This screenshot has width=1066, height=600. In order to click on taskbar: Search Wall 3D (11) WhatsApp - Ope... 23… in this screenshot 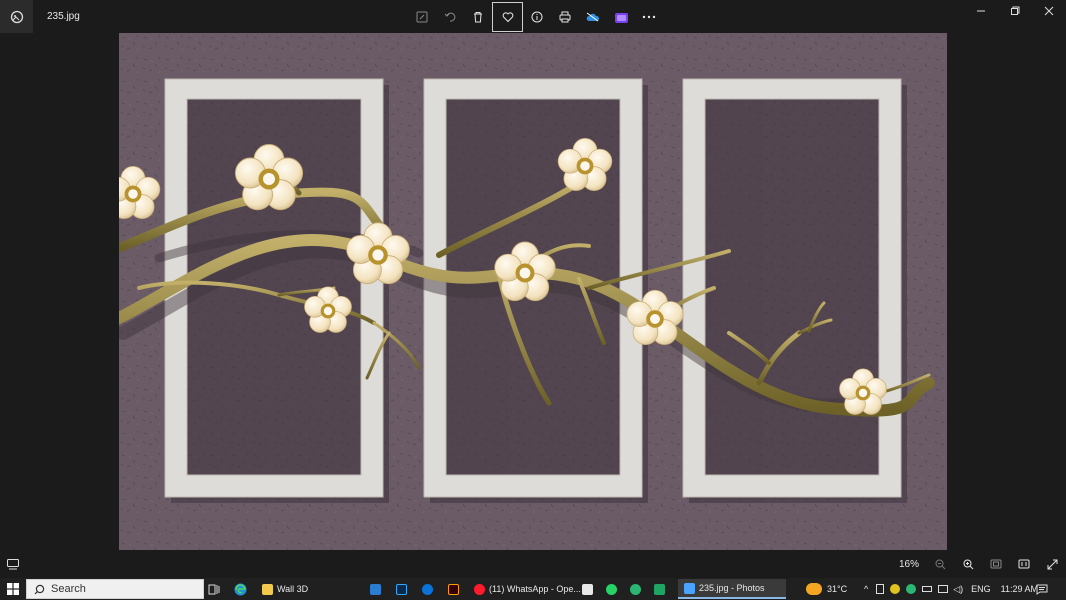, I will do `click(533, 589)`.